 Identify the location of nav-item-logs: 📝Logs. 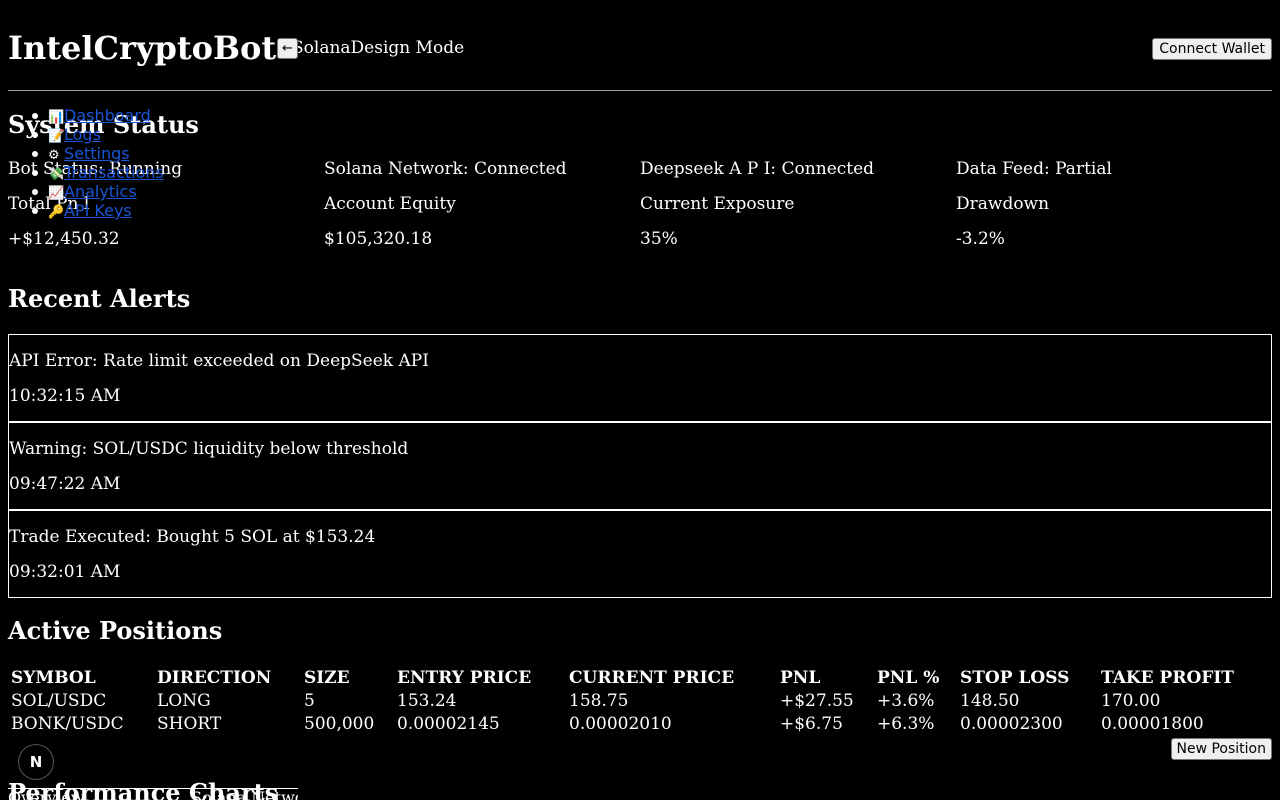
(82, 134).